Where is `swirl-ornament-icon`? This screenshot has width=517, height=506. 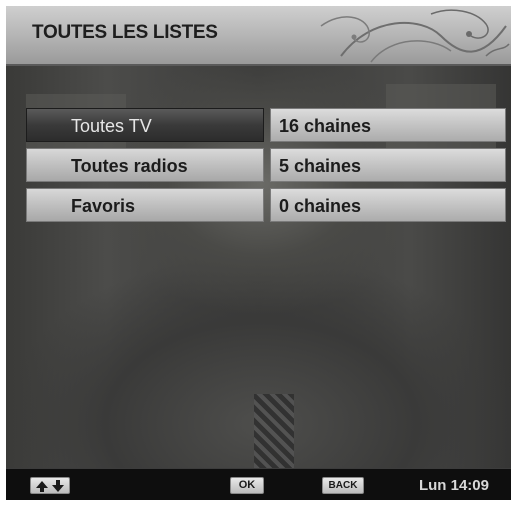
swirl-ornament-icon is located at coordinates (415, 36).